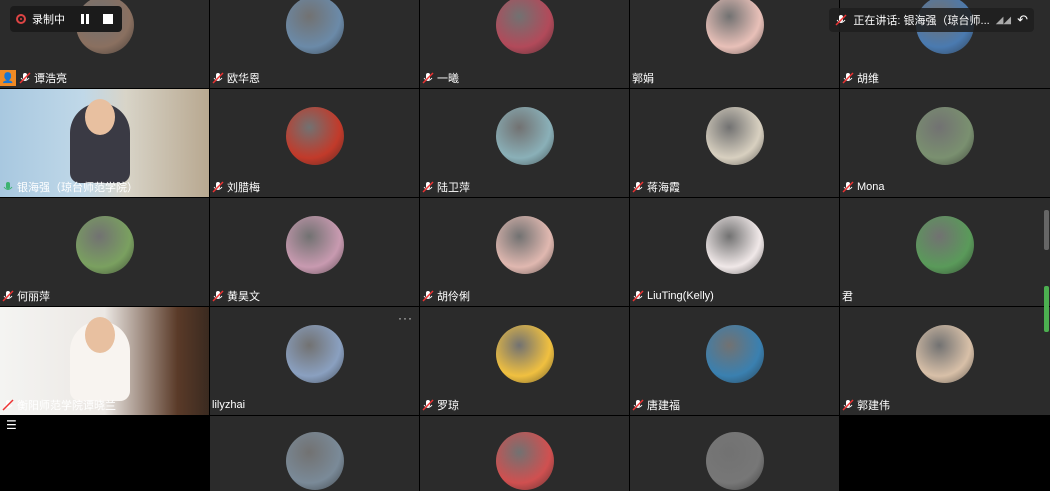 The image size is (1050, 491). Describe the element at coordinates (1022, 20) in the screenshot. I see `back-arrow-icon: ↶` at that location.